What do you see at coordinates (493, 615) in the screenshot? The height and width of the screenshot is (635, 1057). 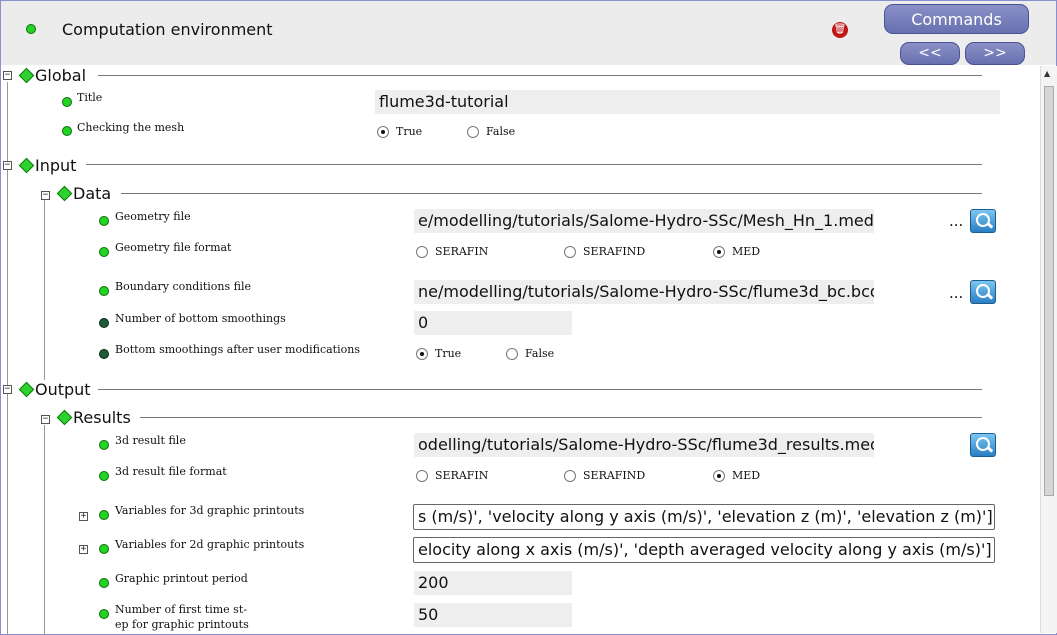 I see `first-step-input: 50` at bounding box center [493, 615].